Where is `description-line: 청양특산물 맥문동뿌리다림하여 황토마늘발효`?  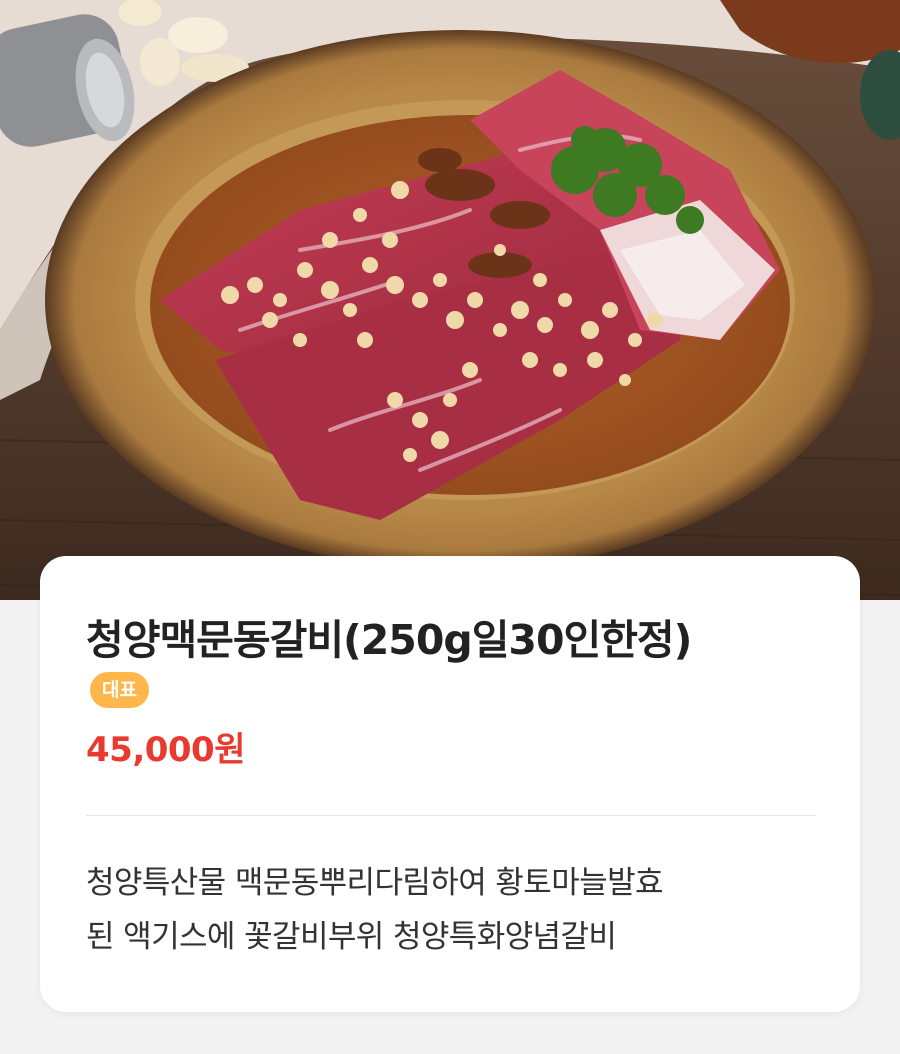 description-line: 청양특산물 맥문동뿌리다림하여 황토마늘발효 is located at coordinates (375, 883).